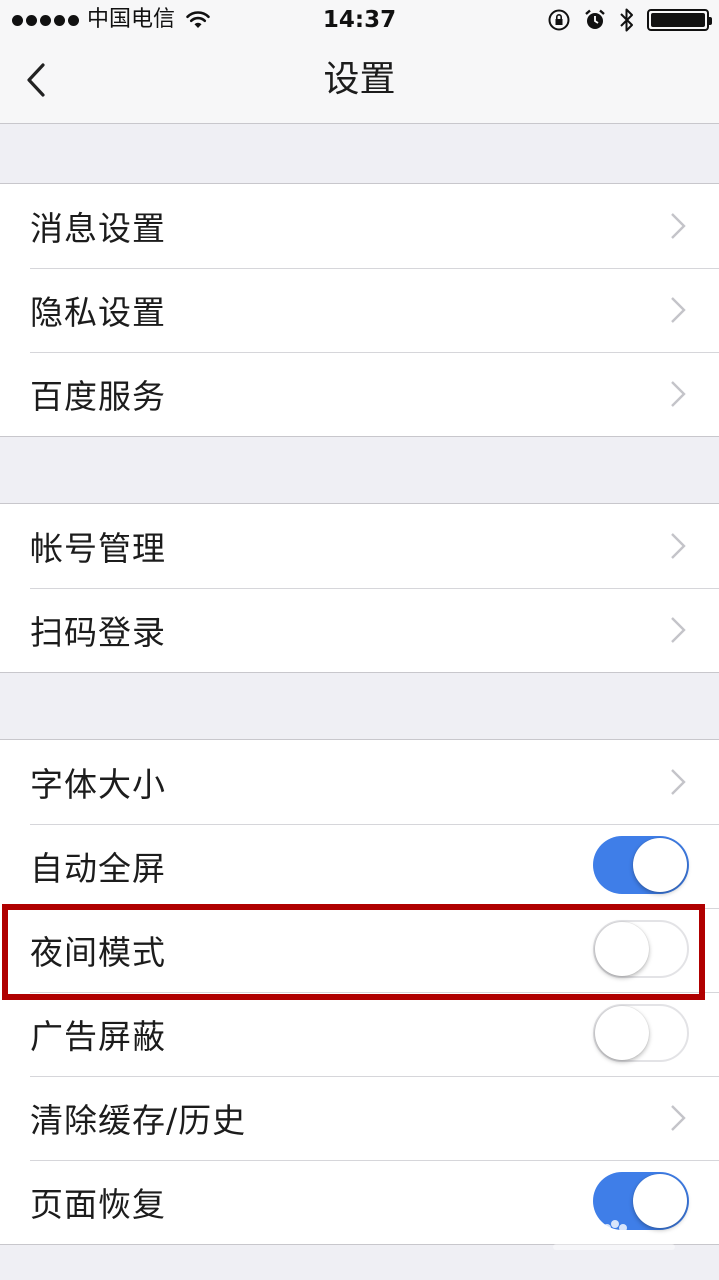 The image size is (719, 1280). Describe the element at coordinates (98, 548) in the screenshot. I see `row-label: 帐号管理` at that location.